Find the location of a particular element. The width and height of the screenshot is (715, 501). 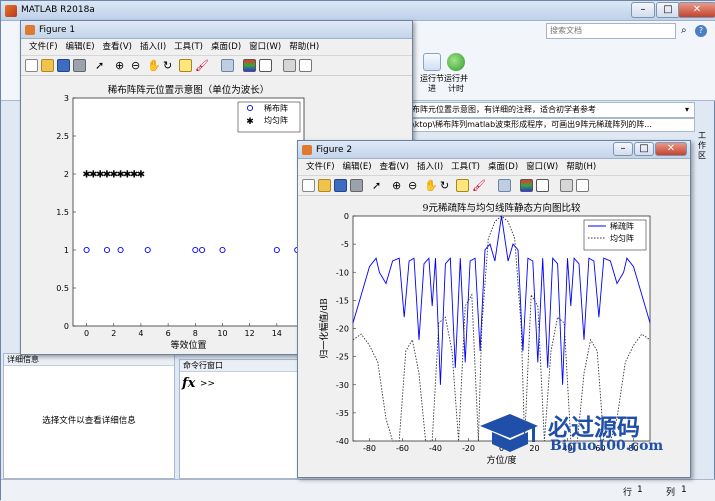

details-panel-header: 详细信息 is located at coordinates (89, 360).